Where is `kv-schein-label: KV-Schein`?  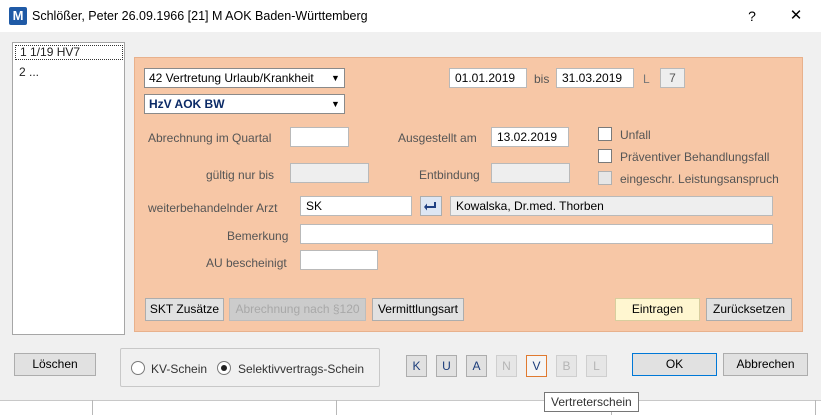 kv-schein-label: KV-Schein is located at coordinates (179, 369).